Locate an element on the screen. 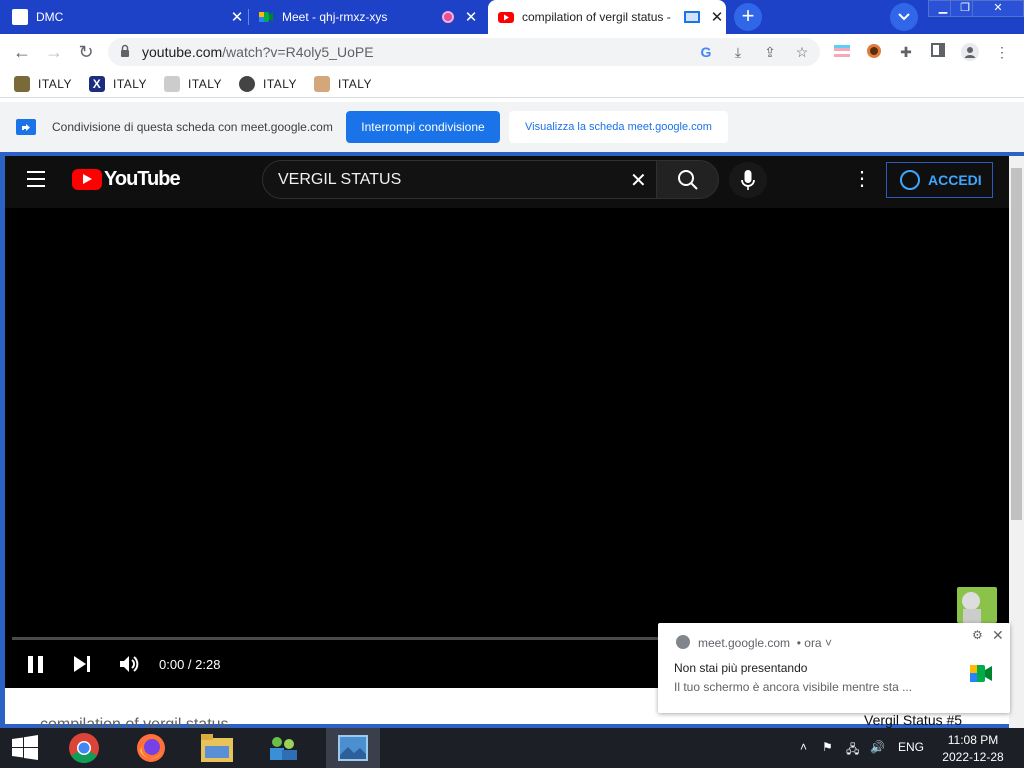  soldier-icon is located at coordinates (22, 84).